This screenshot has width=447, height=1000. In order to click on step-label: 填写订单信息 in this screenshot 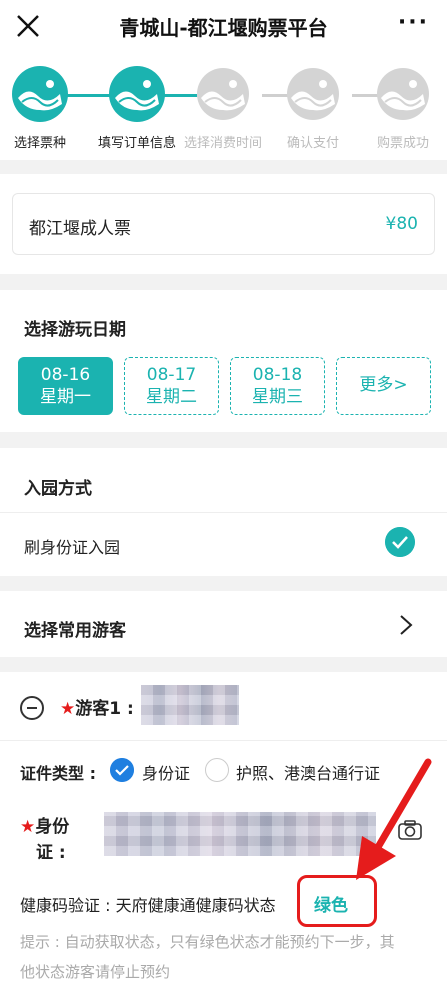, I will do `click(136, 143)`.